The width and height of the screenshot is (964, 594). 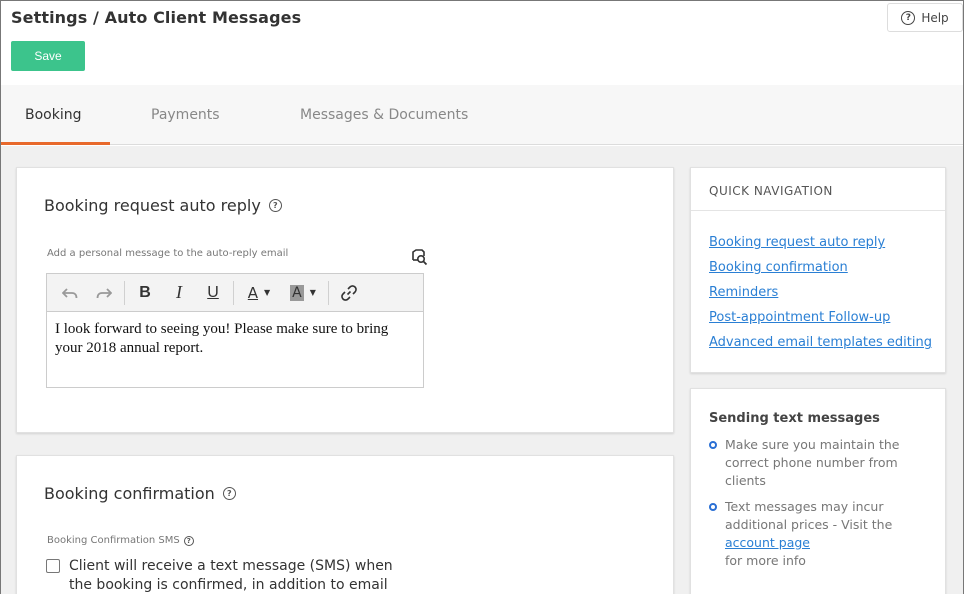 What do you see at coordinates (349, 293) in the screenshot?
I see `link-icon` at bounding box center [349, 293].